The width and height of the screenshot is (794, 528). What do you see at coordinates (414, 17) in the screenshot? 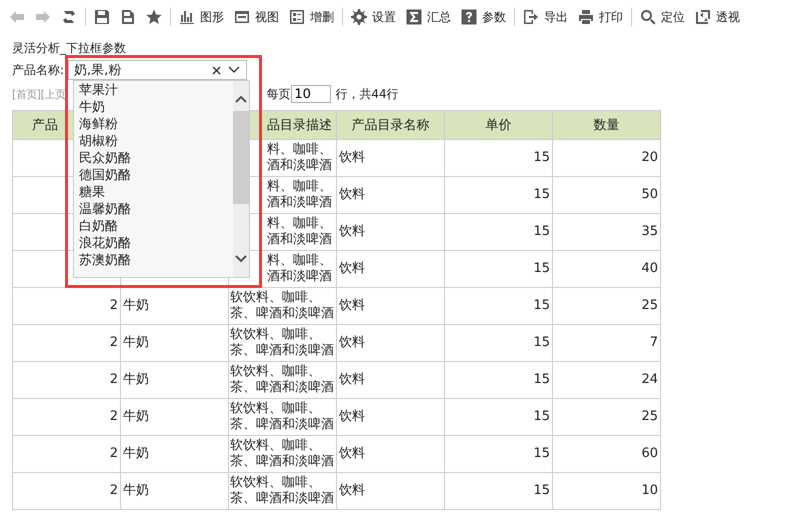
I see `sigma-icon` at bounding box center [414, 17].